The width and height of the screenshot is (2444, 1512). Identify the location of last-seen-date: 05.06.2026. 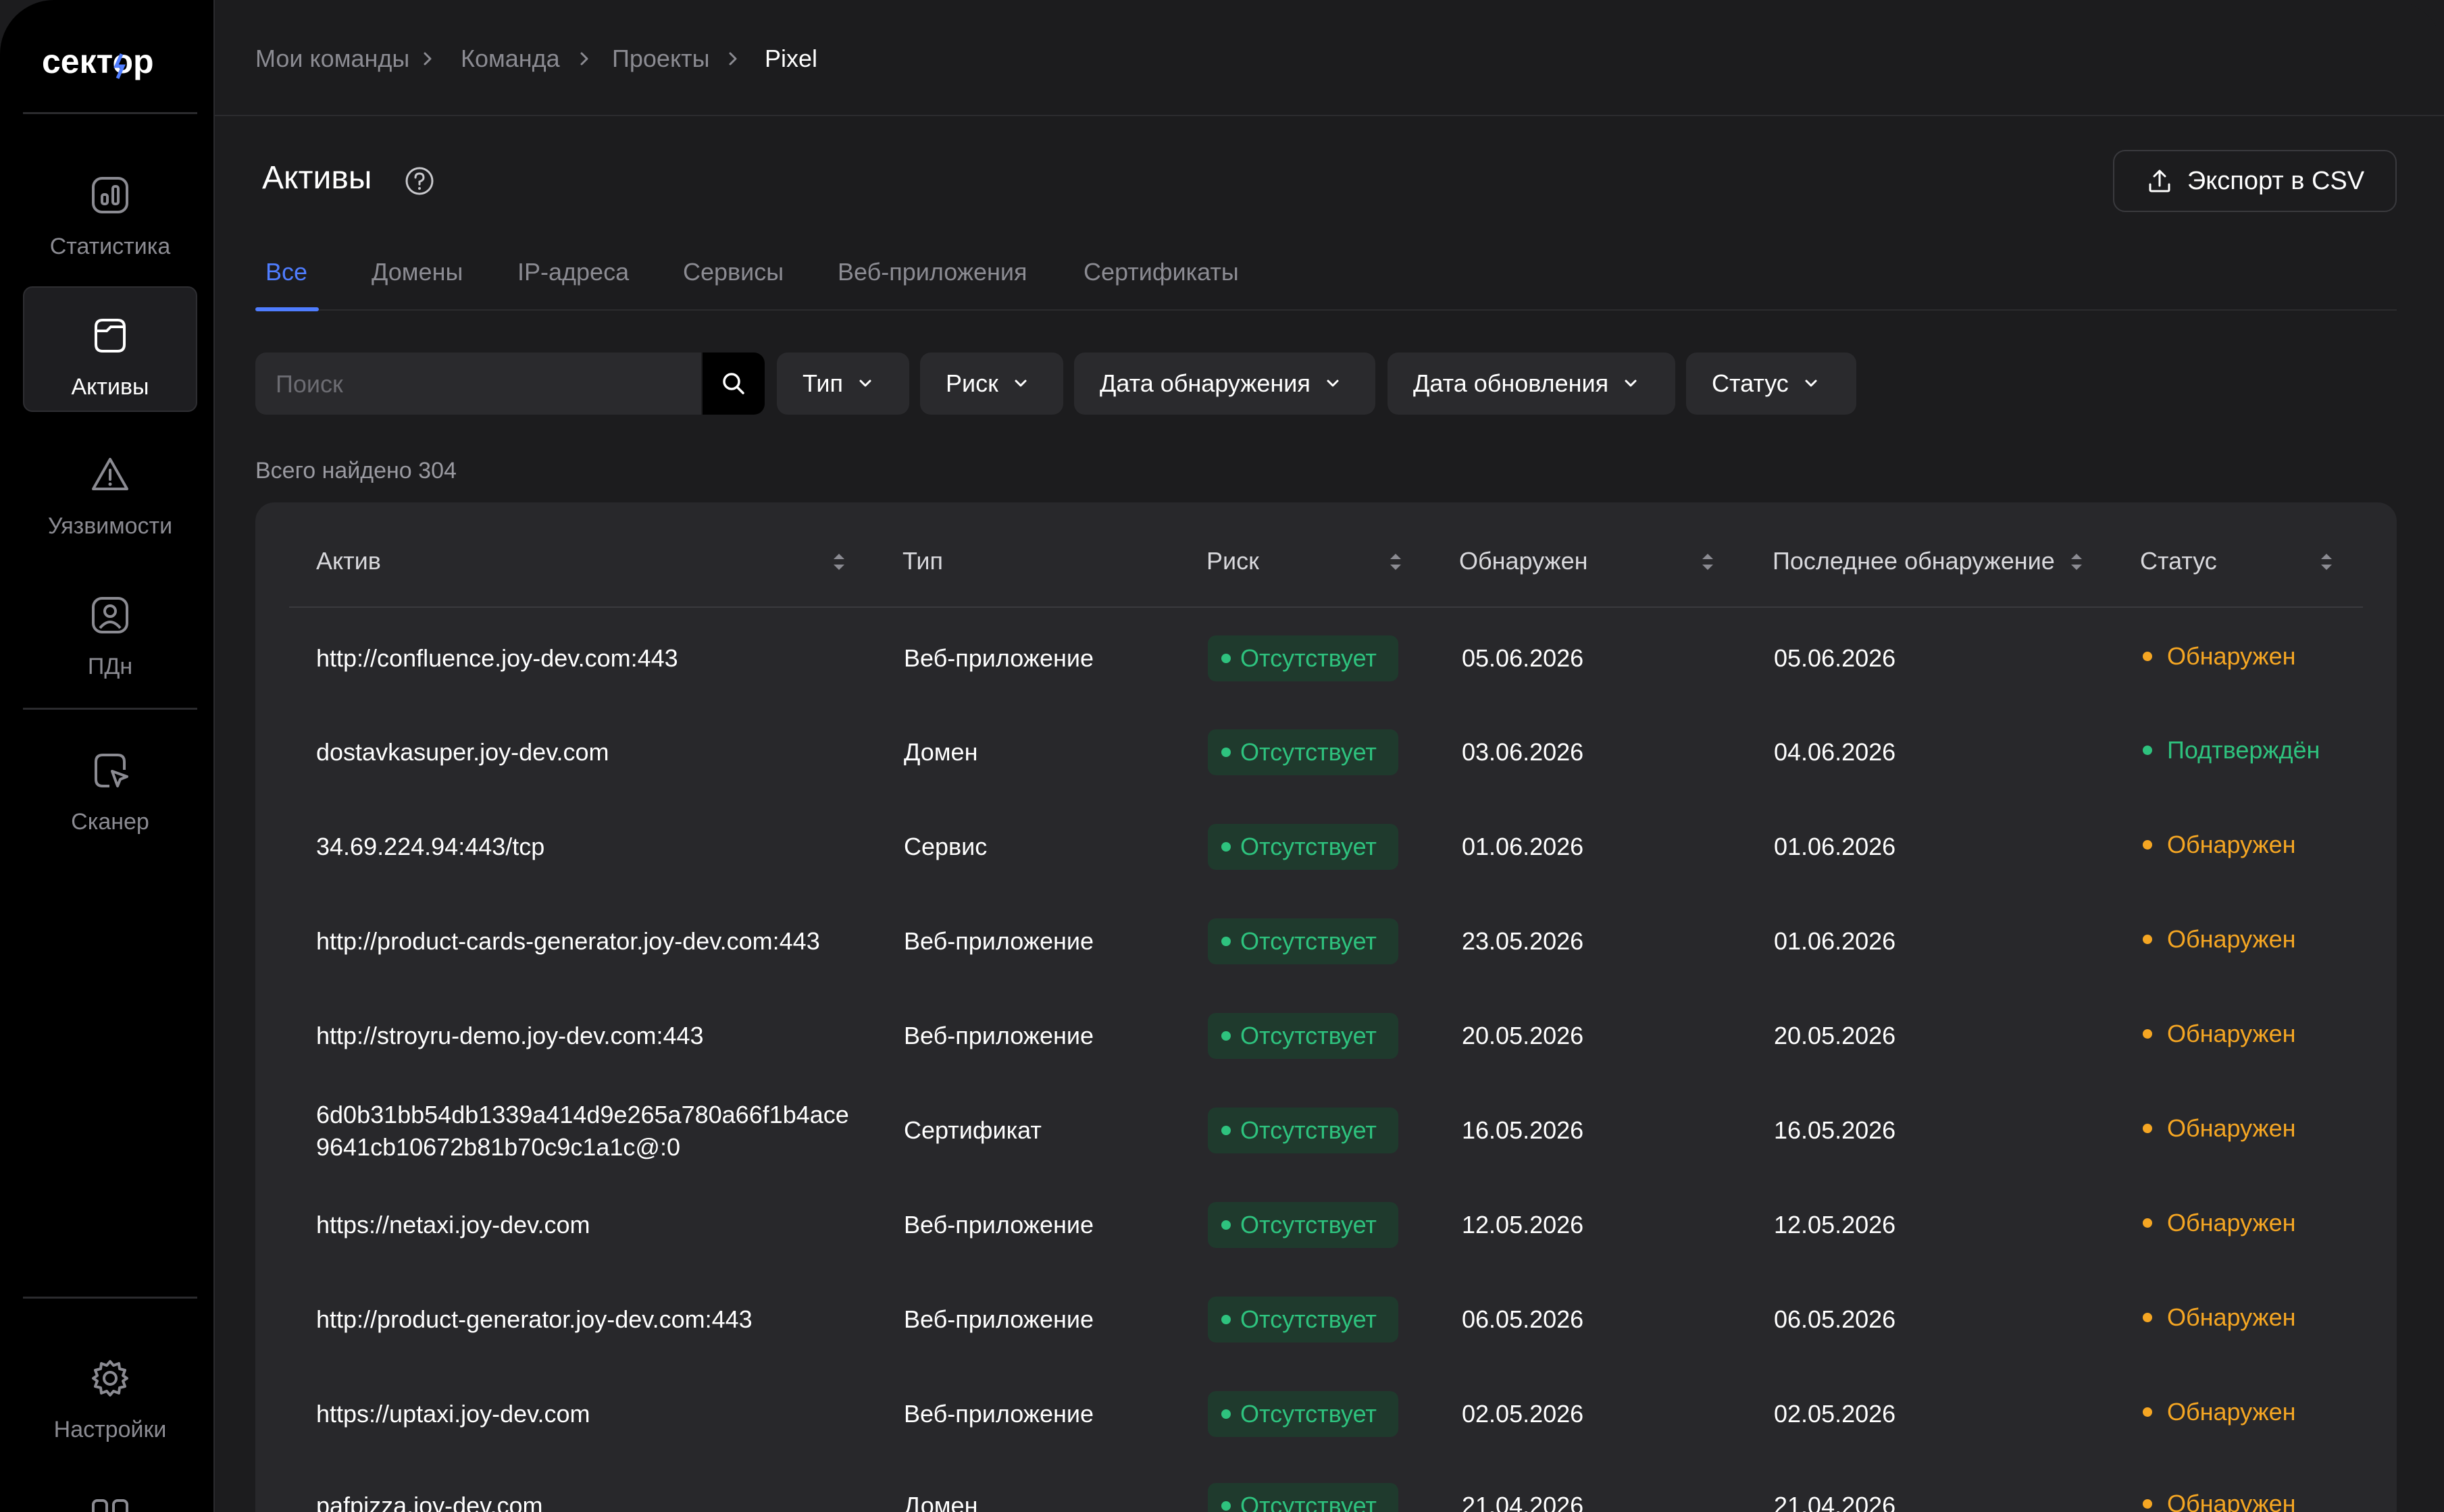
(1835, 658).